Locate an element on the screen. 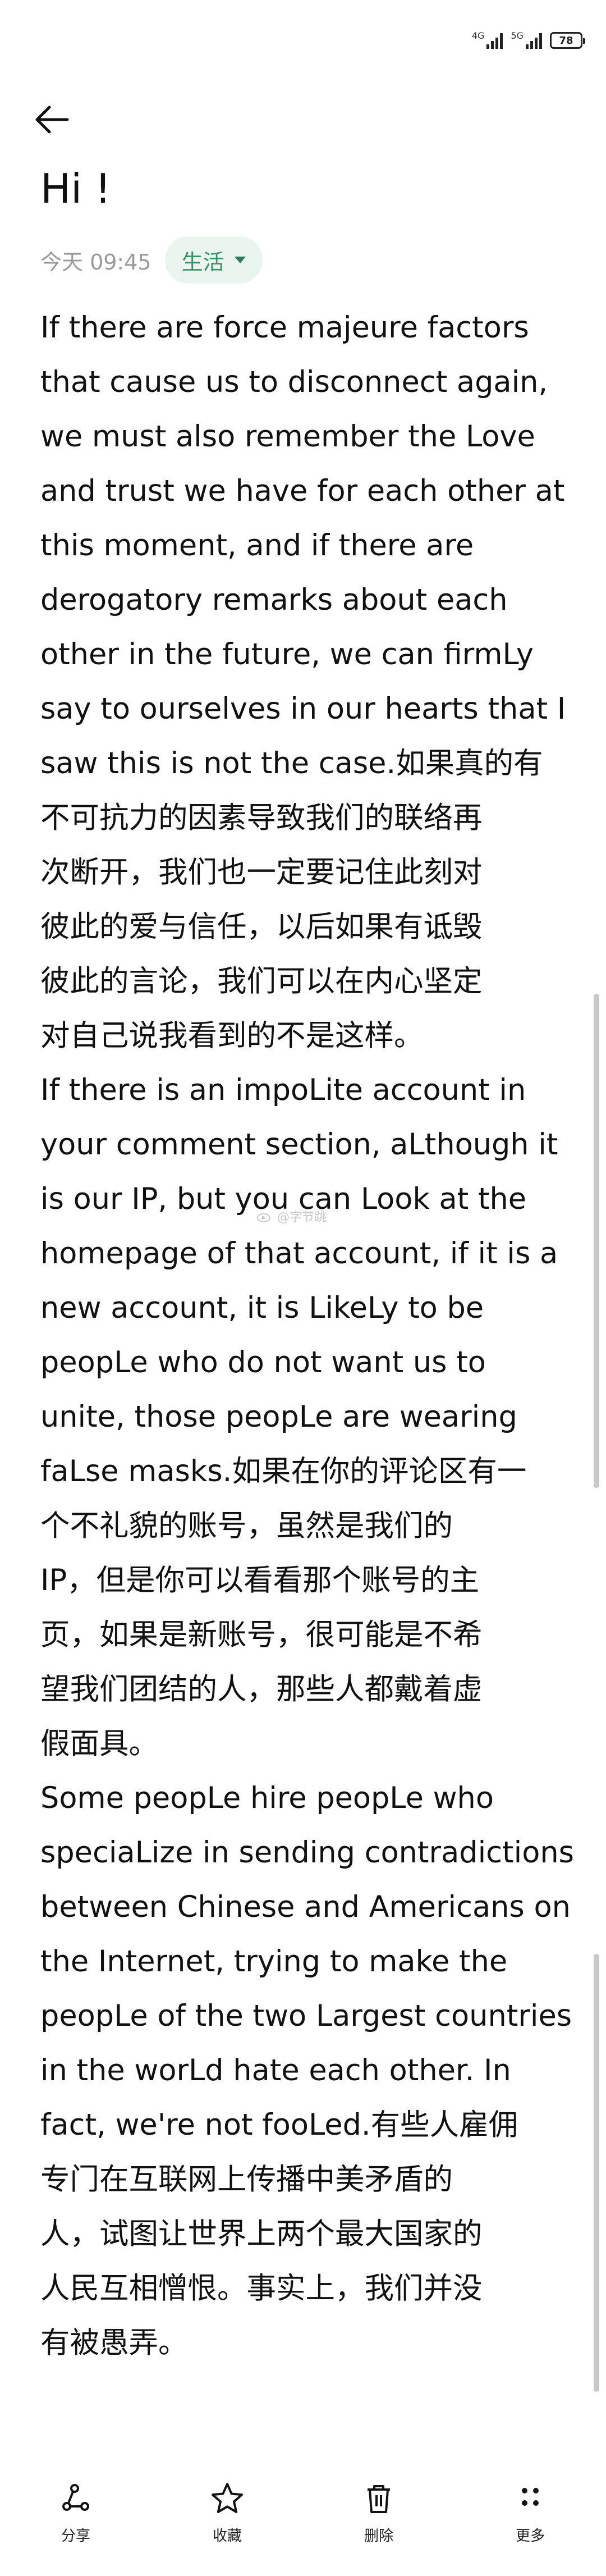  note-line: this moment, and if there are is located at coordinates (257, 545).